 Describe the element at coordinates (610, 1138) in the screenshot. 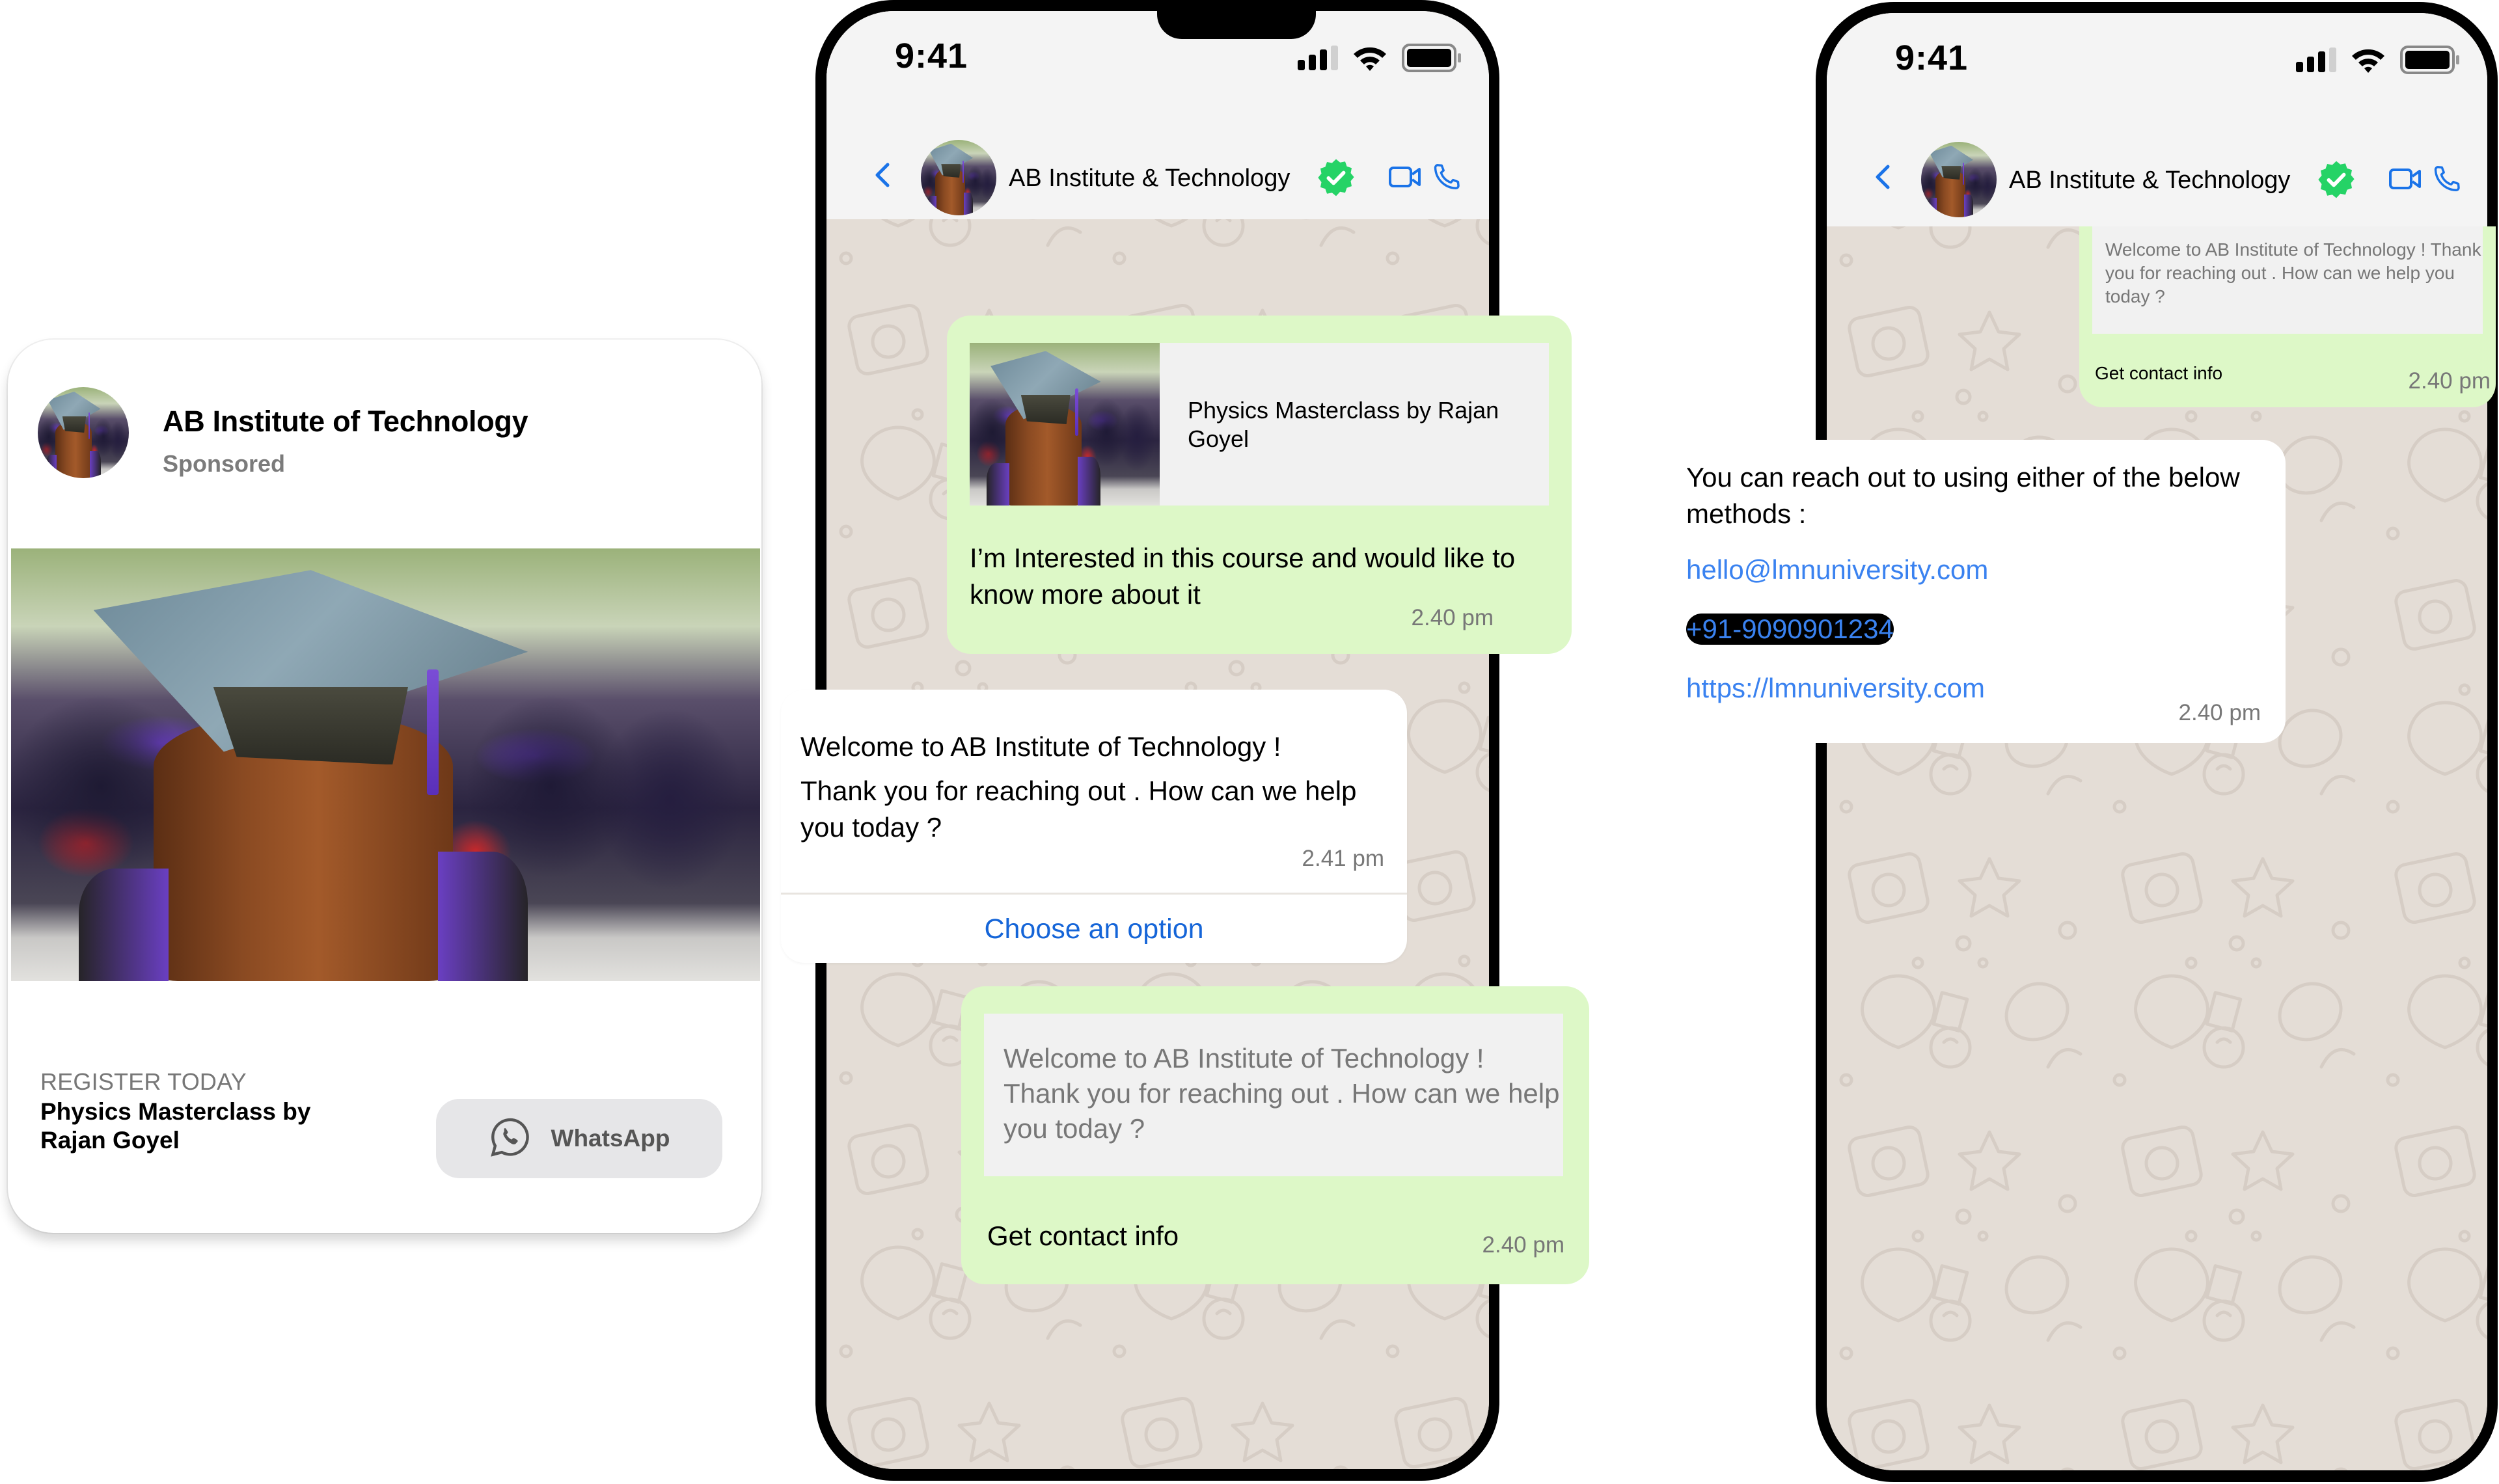

I see `whatsapp-cta-label: WhatsApp` at that location.